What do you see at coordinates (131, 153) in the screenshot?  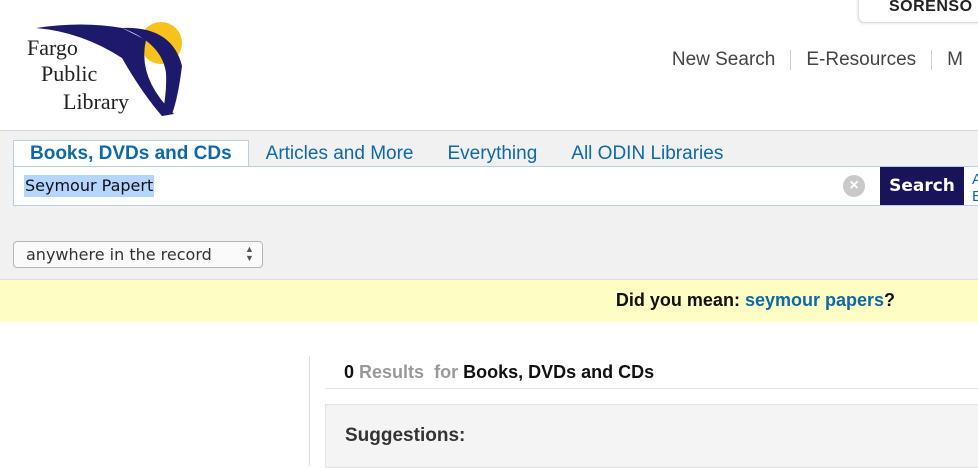 I see `tab-books-dvds-cds: Books, DVDs and CDs` at bounding box center [131, 153].